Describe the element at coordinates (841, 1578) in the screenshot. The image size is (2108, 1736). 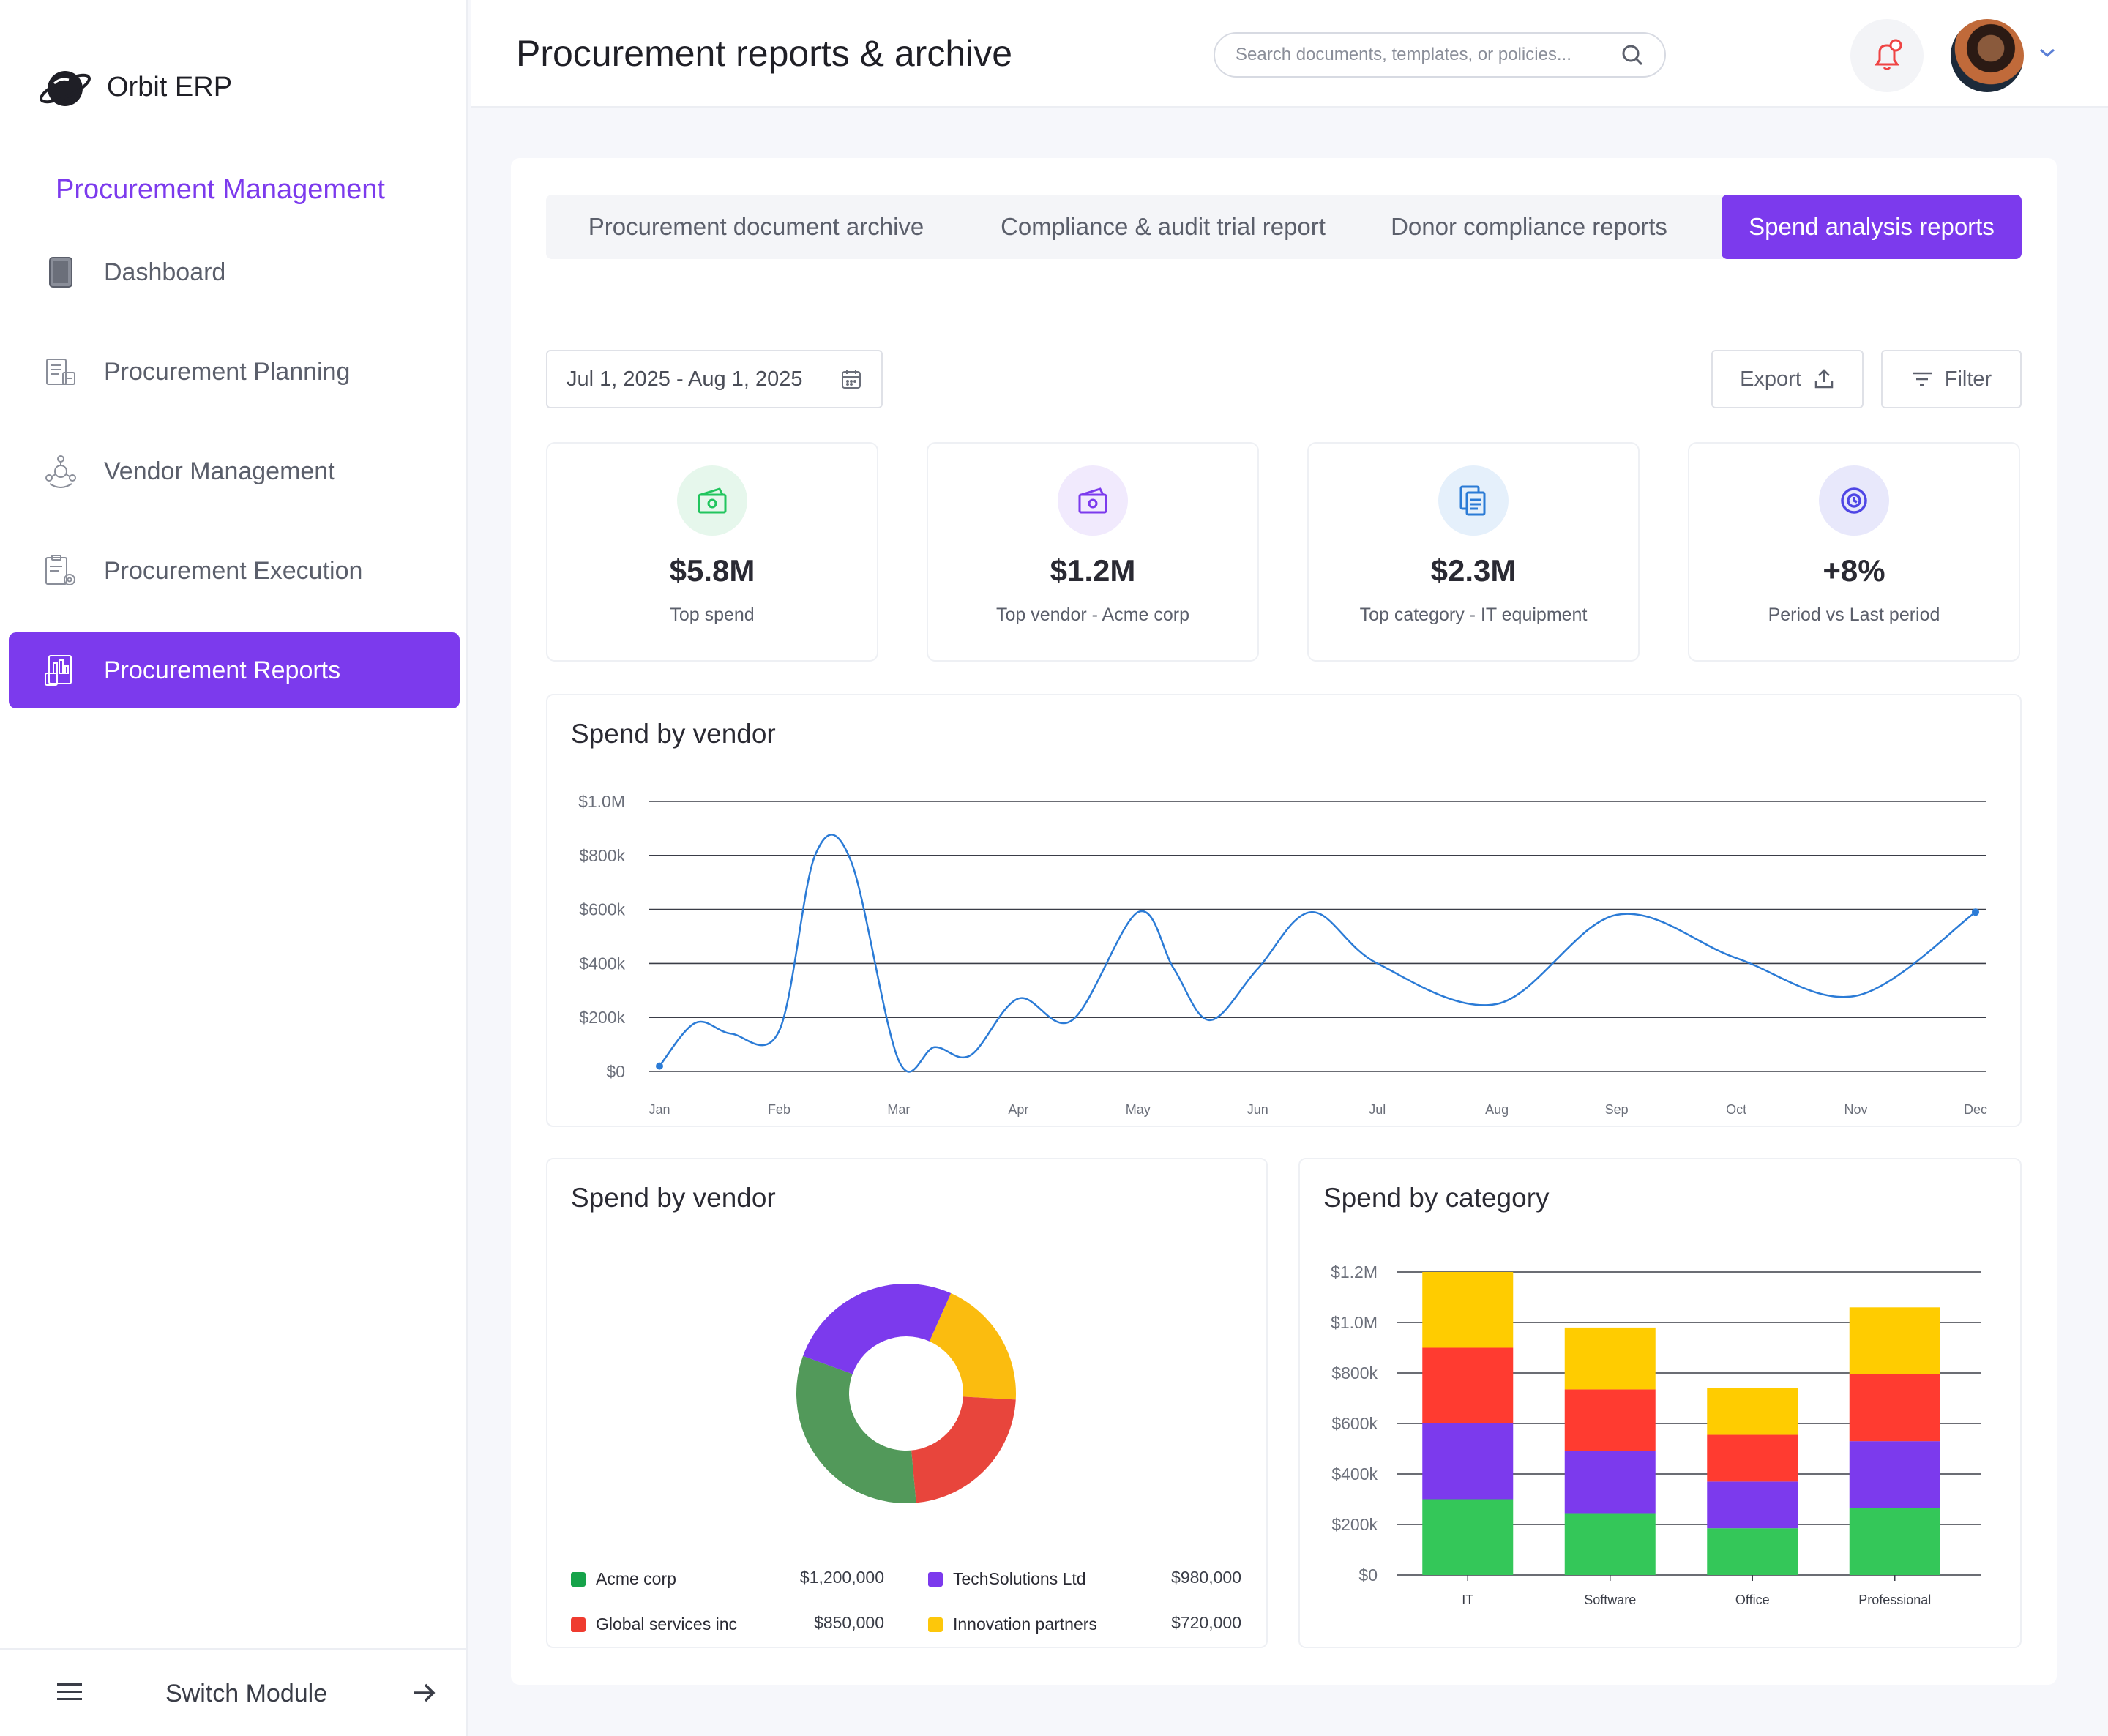
I see `legend-value: $1,200,000` at that location.